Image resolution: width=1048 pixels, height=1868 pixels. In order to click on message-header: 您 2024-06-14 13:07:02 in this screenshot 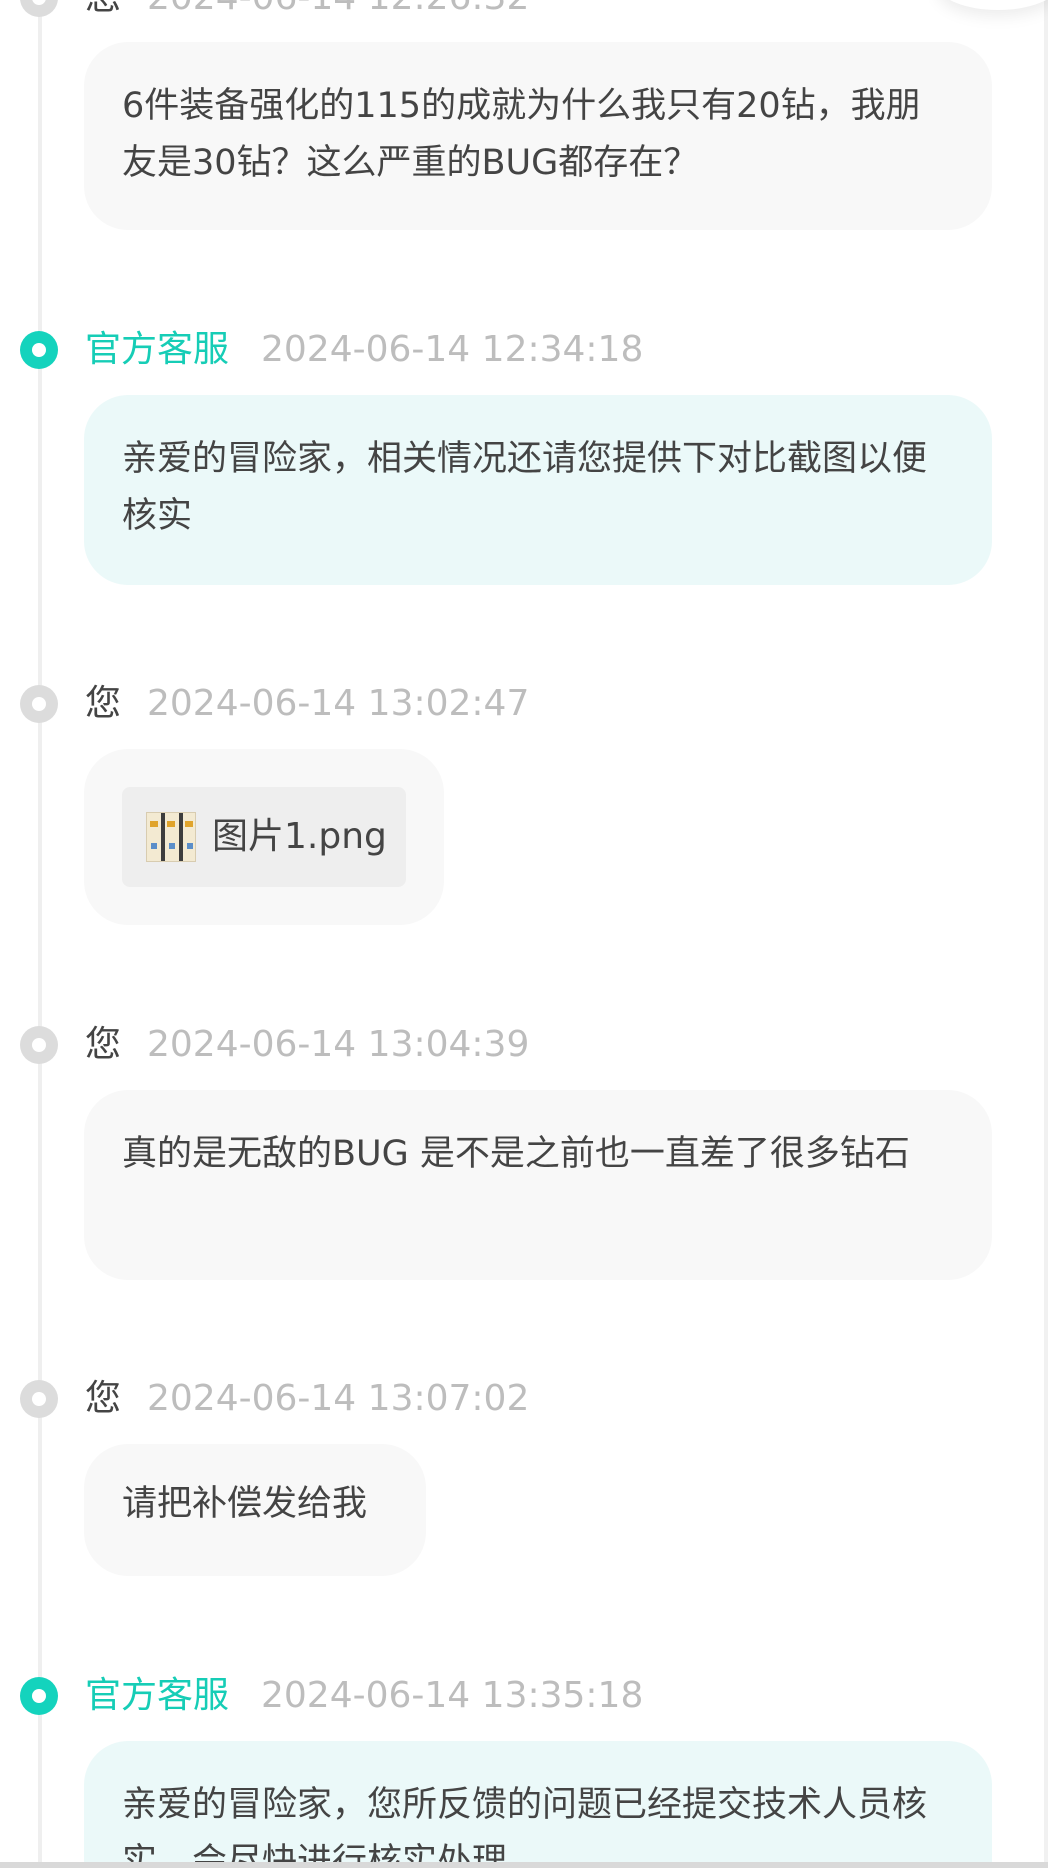, I will do `click(500, 1399)`.